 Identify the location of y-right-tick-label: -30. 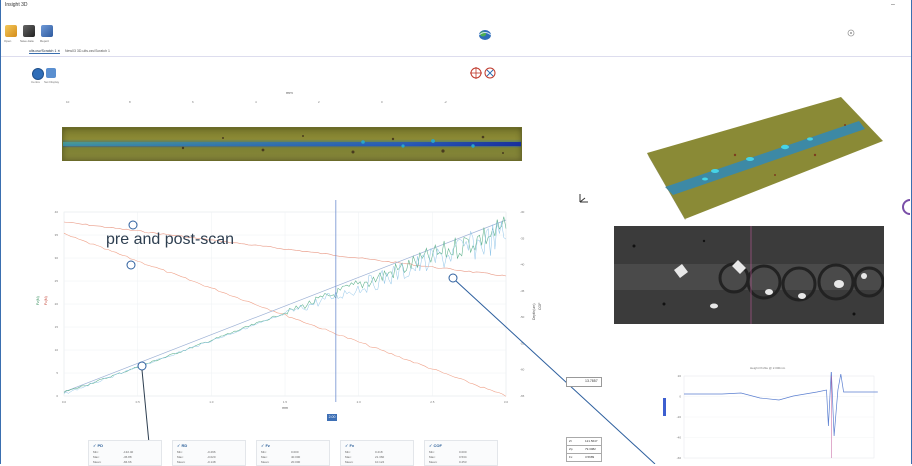
(522, 212).